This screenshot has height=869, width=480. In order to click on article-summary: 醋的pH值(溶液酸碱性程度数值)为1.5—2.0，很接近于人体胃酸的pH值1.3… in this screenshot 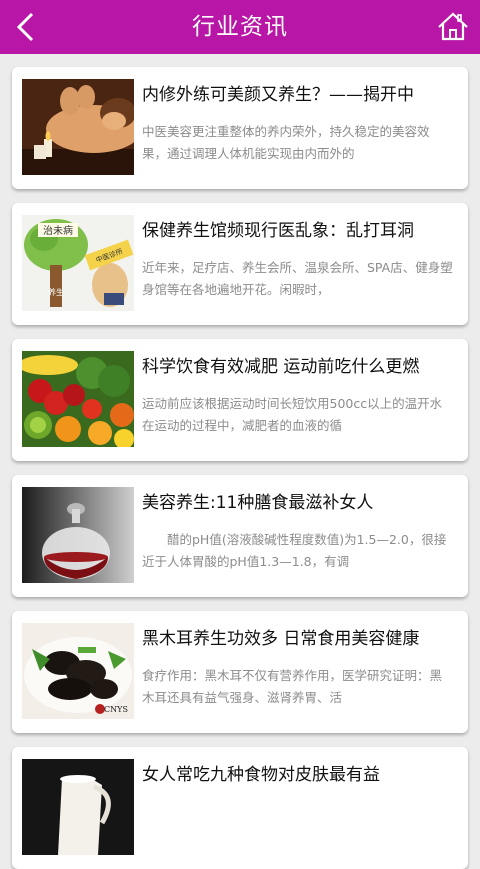, I will do `click(294, 550)`.